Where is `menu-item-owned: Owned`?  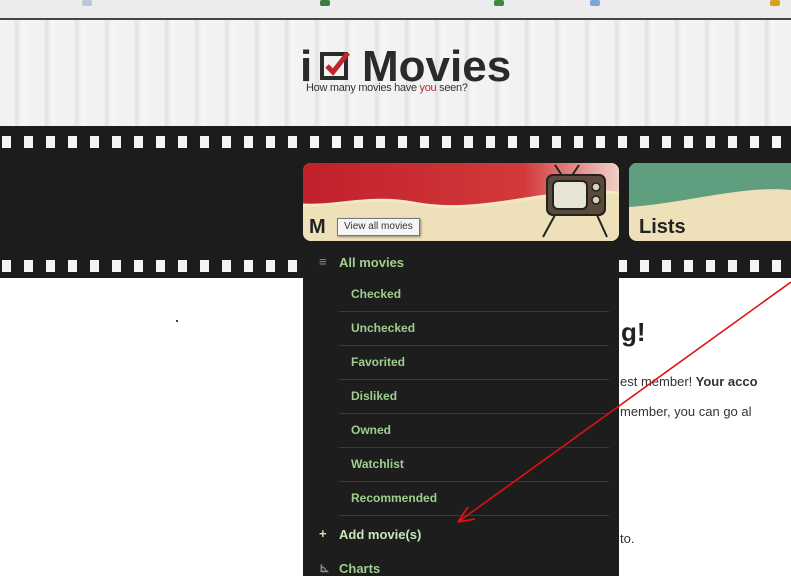
menu-item-owned: Owned is located at coordinates (461, 431).